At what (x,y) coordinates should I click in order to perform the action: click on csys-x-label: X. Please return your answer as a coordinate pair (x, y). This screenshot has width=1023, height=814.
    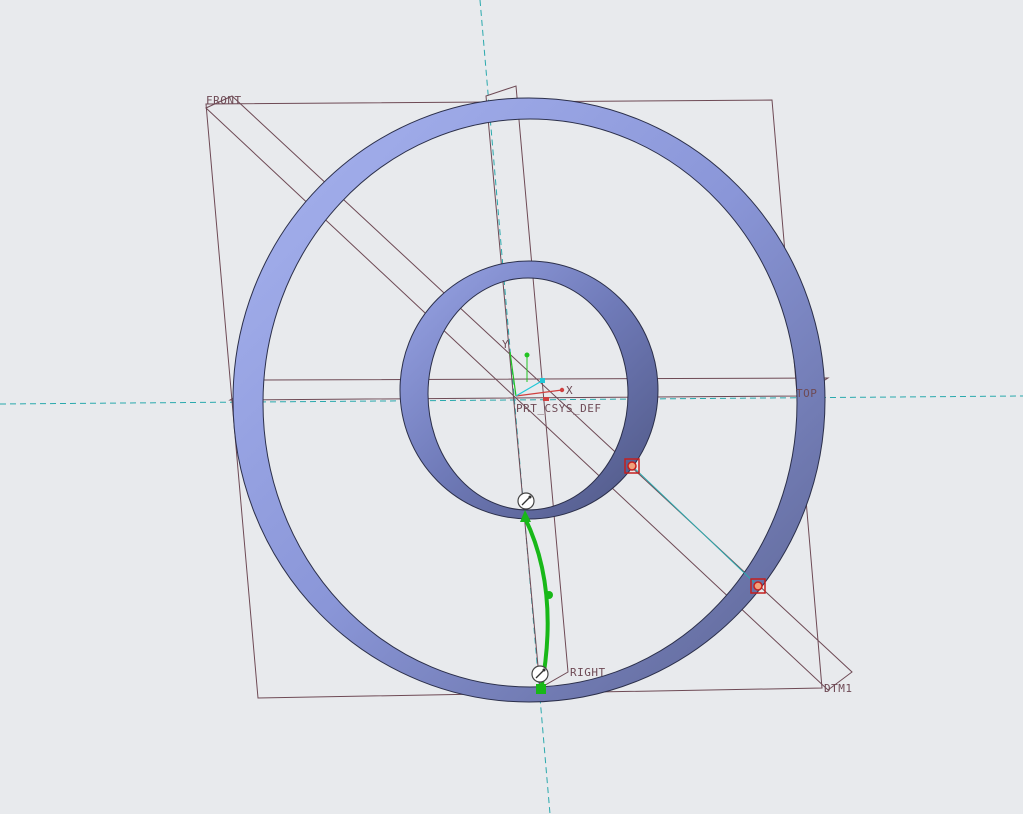
    Looking at the image, I should click on (569, 390).